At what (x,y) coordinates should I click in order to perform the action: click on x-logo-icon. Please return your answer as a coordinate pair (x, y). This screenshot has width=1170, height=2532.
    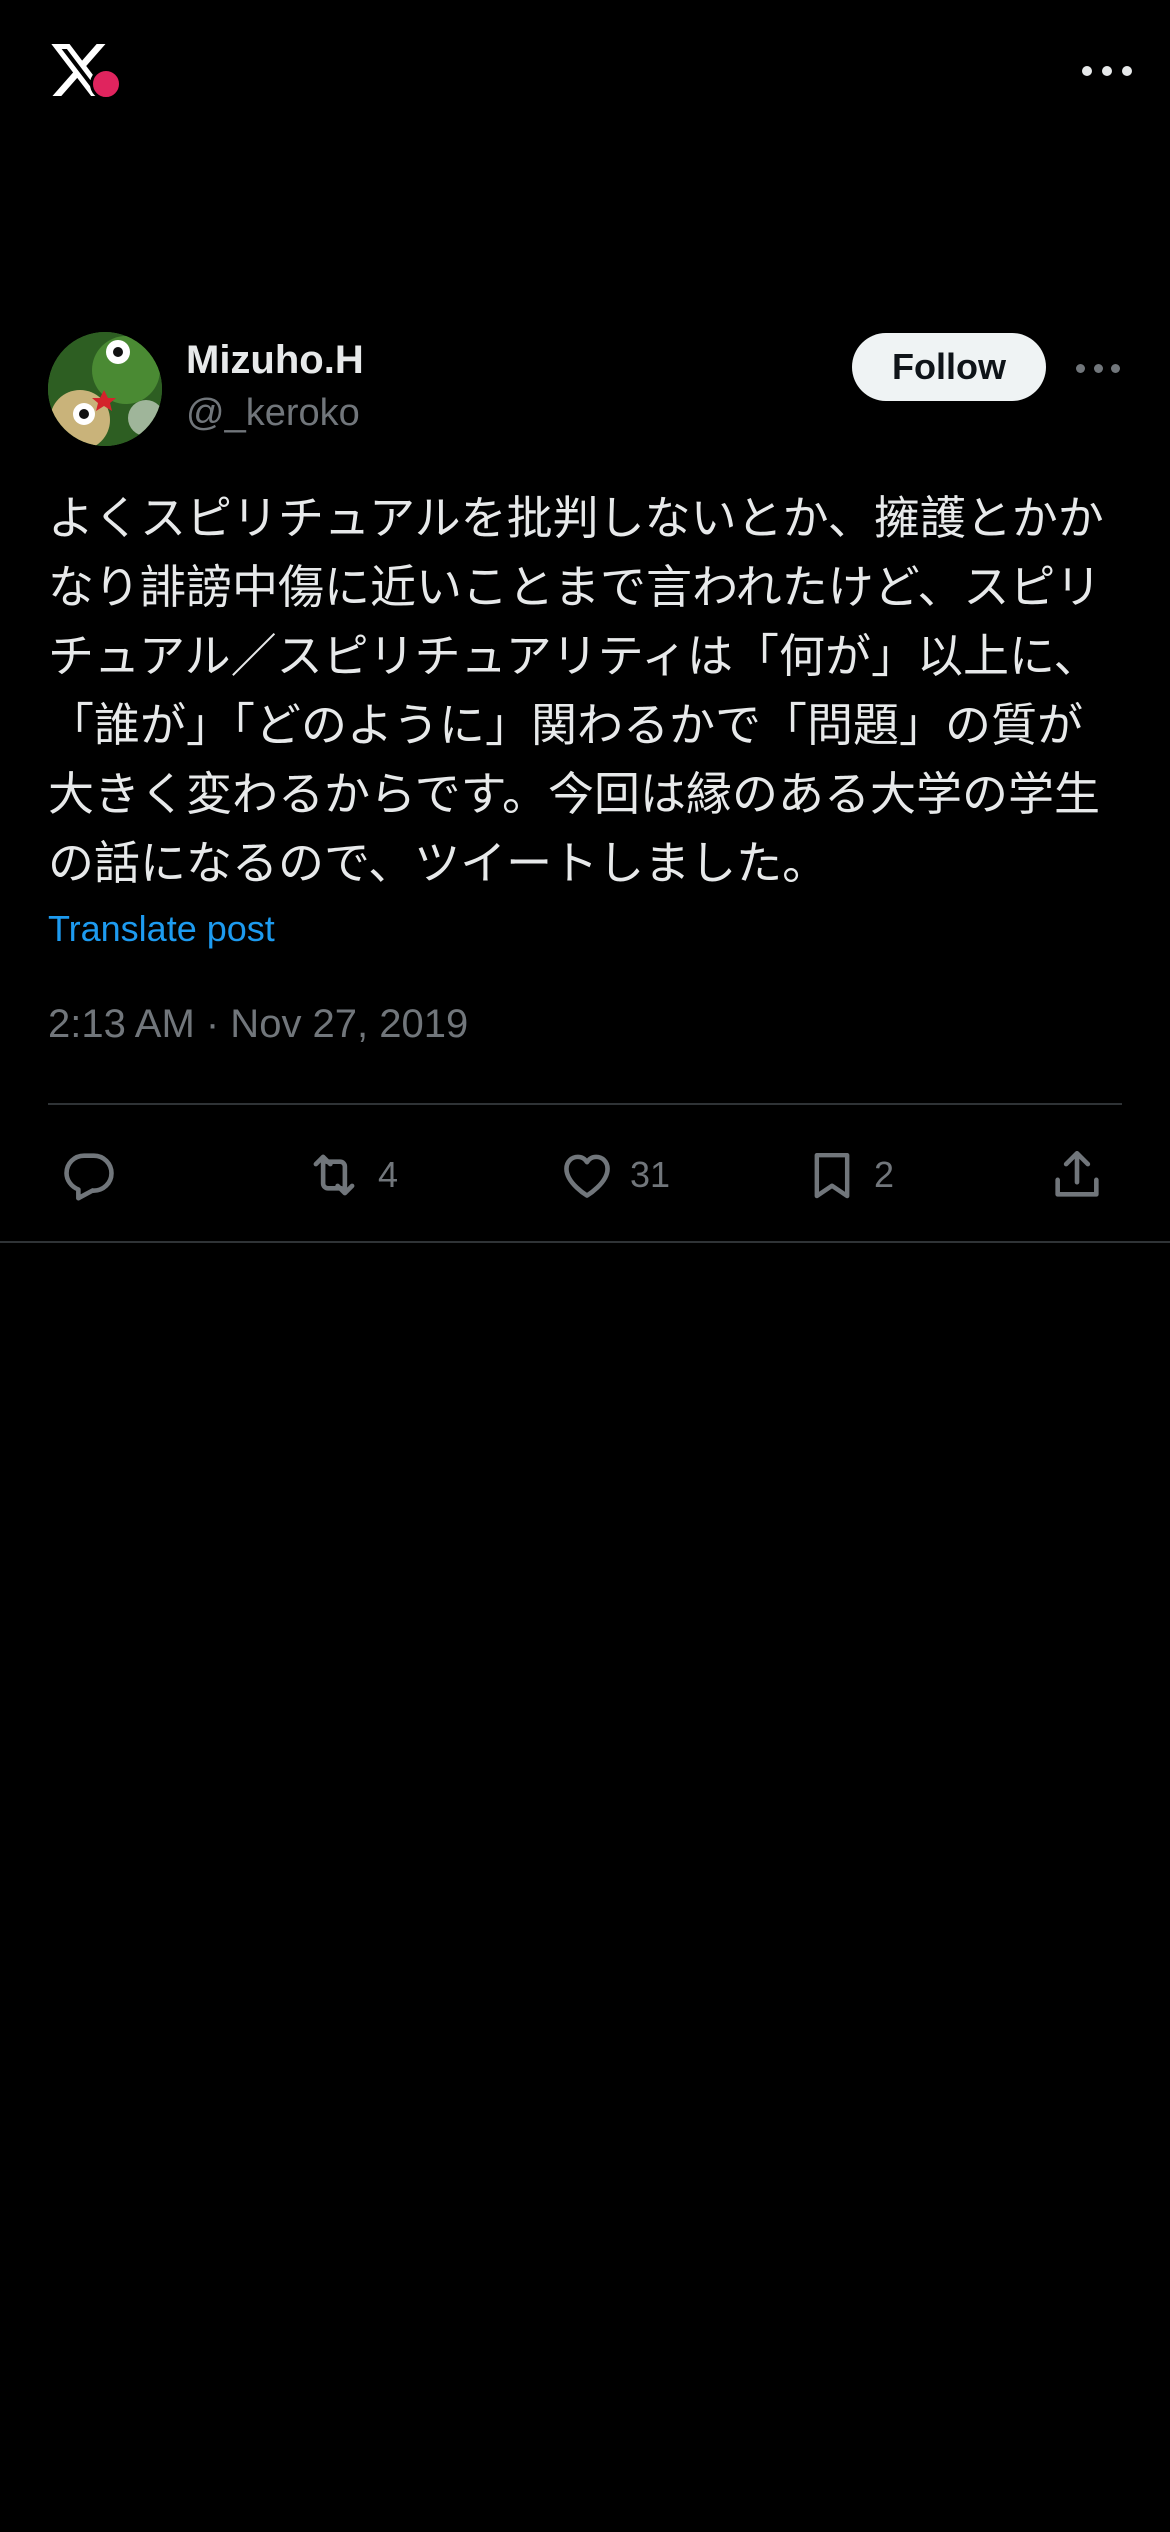
    Looking at the image, I should click on (84, 72).